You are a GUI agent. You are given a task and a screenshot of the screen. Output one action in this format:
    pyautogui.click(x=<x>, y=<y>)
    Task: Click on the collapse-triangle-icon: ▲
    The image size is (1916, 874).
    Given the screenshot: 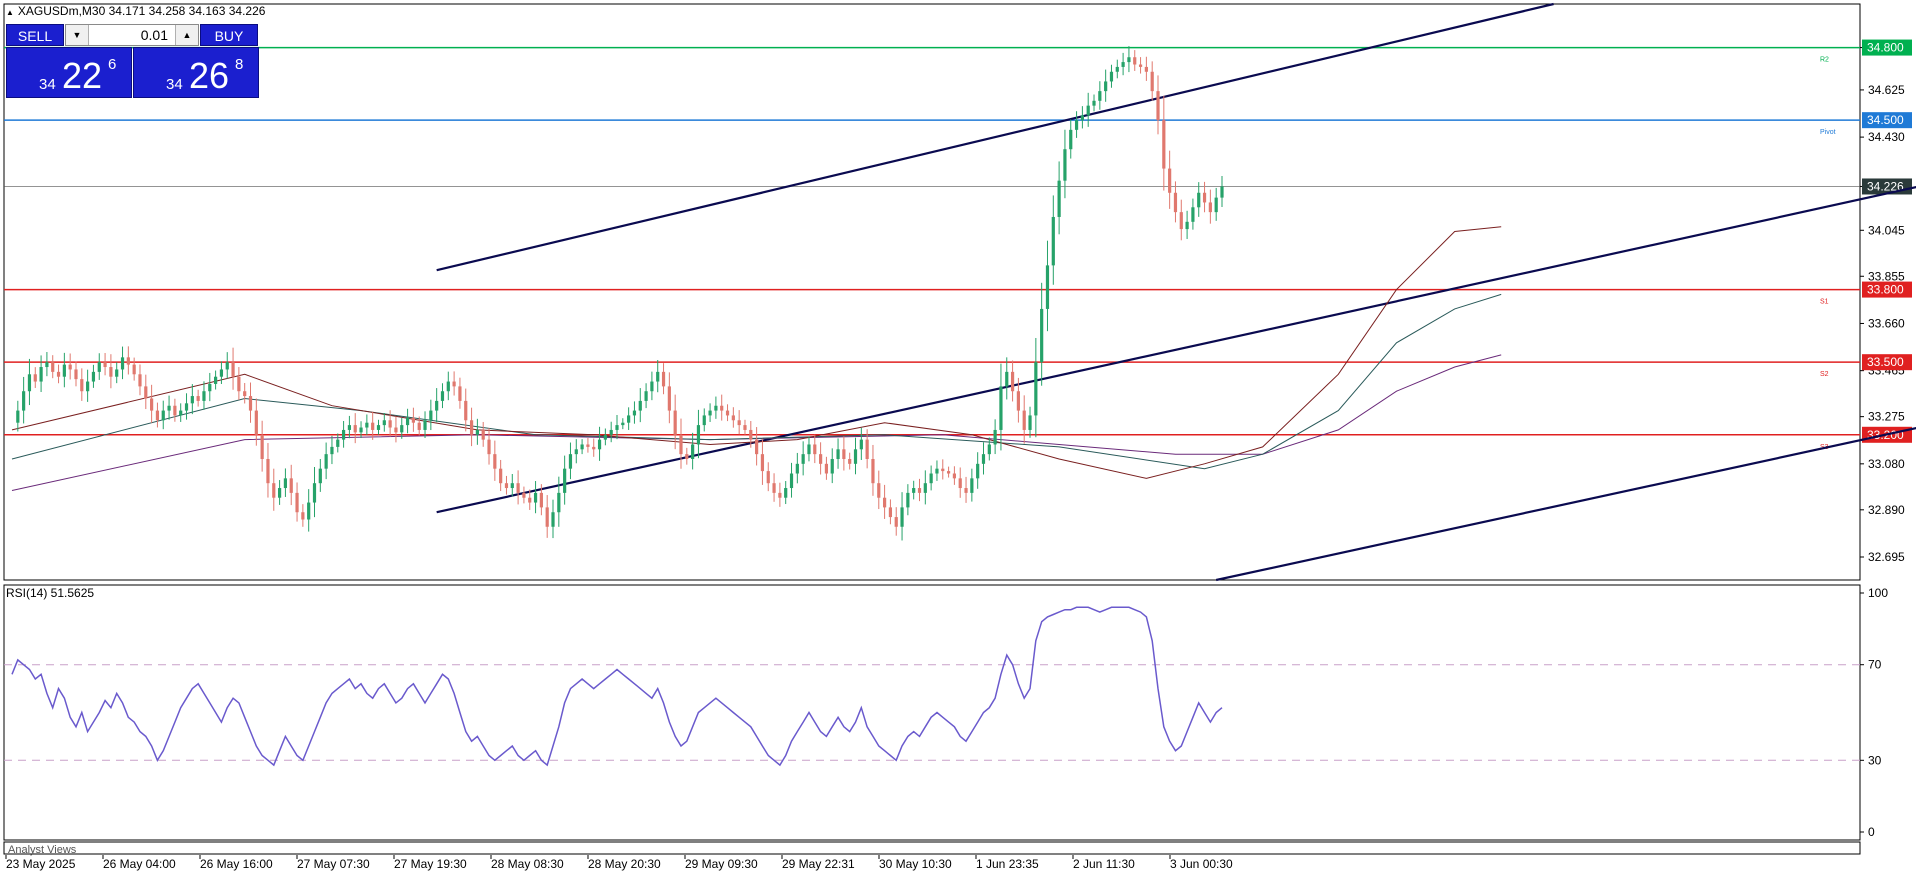 What is the action you would take?
    pyautogui.click(x=10, y=12)
    